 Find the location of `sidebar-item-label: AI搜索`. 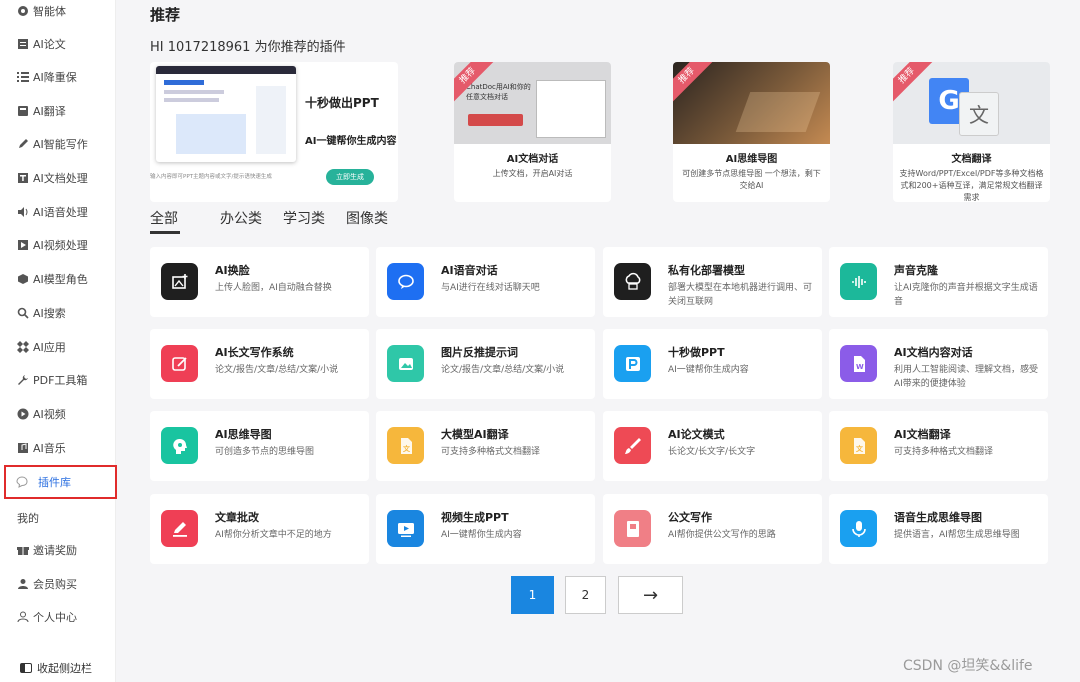

sidebar-item-label: AI搜索 is located at coordinates (49, 313).